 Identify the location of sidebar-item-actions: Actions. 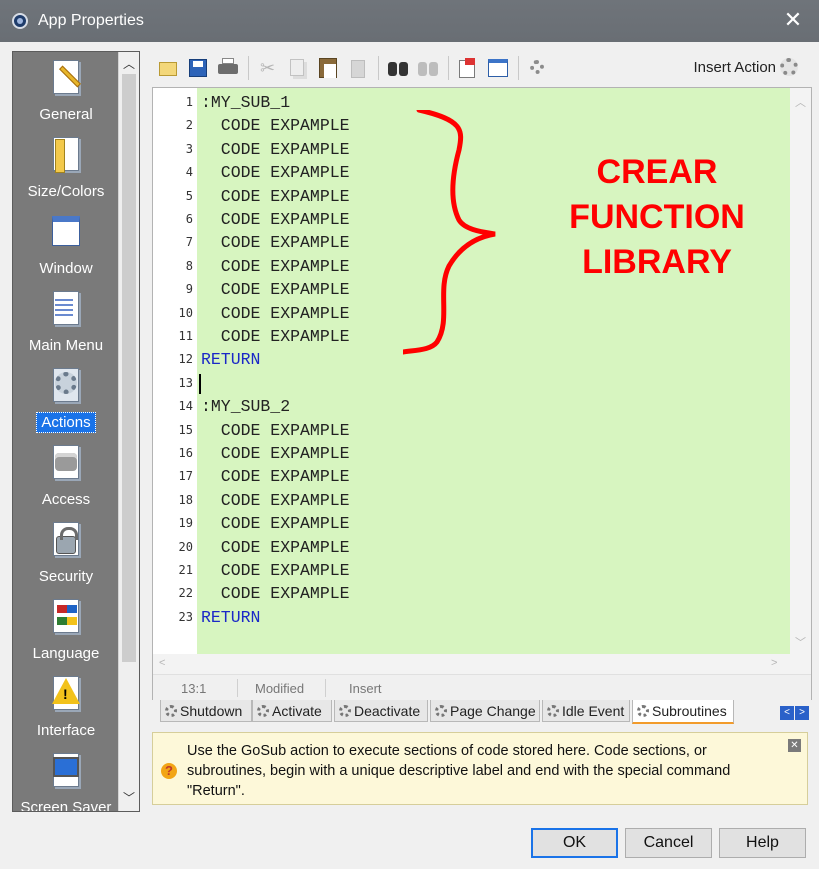
(66, 398).